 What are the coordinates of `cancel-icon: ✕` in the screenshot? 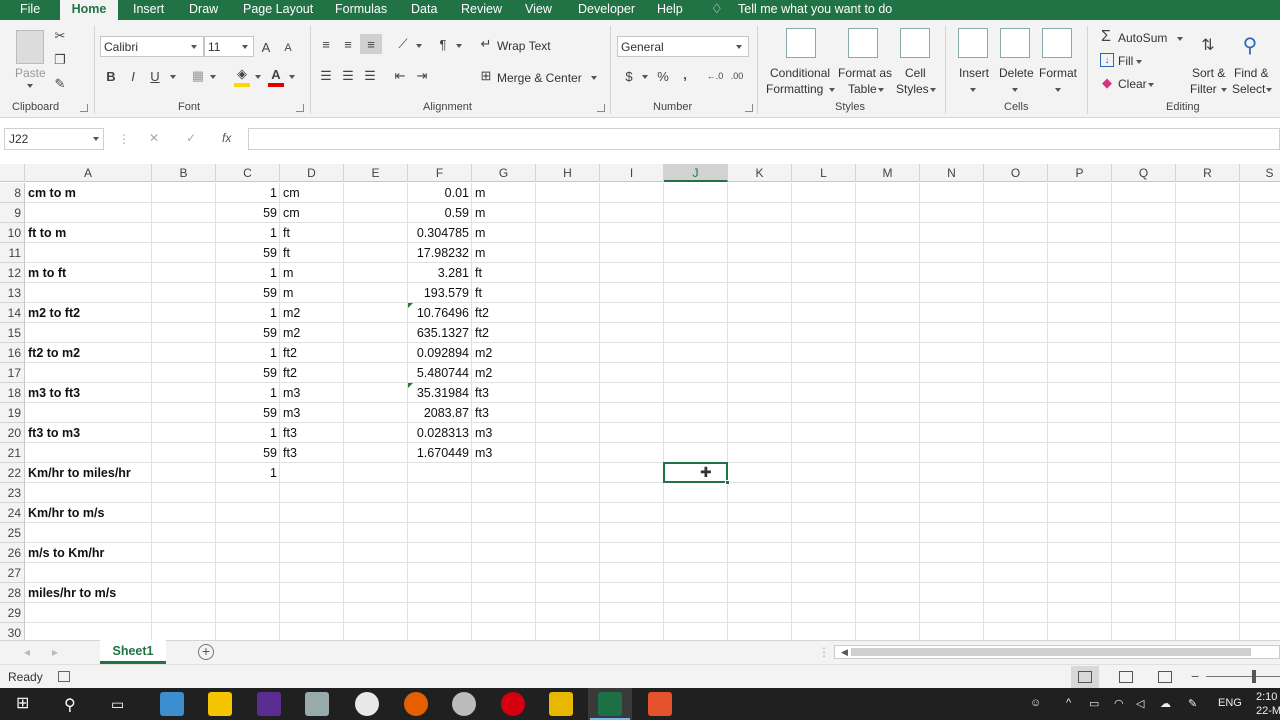 It's located at (154, 138).